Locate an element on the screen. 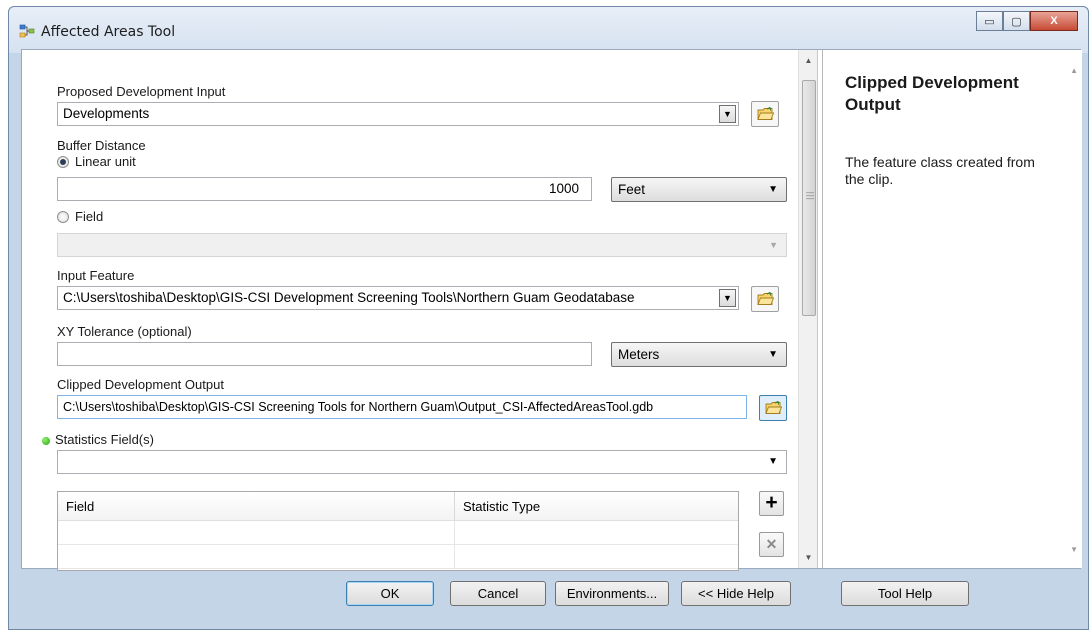 This screenshot has width=1089, height=630. proposed-development-input-value: Developments is located at coordinates (106, 113).